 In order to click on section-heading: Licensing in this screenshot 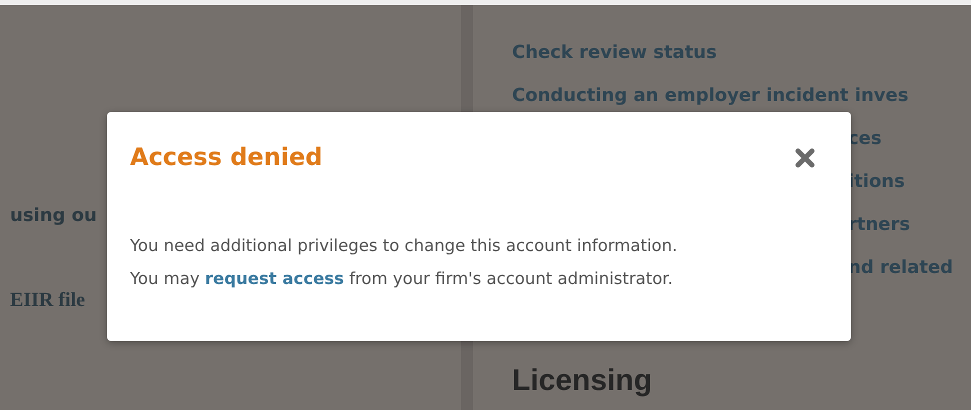, I will do `click(582, 381)`.